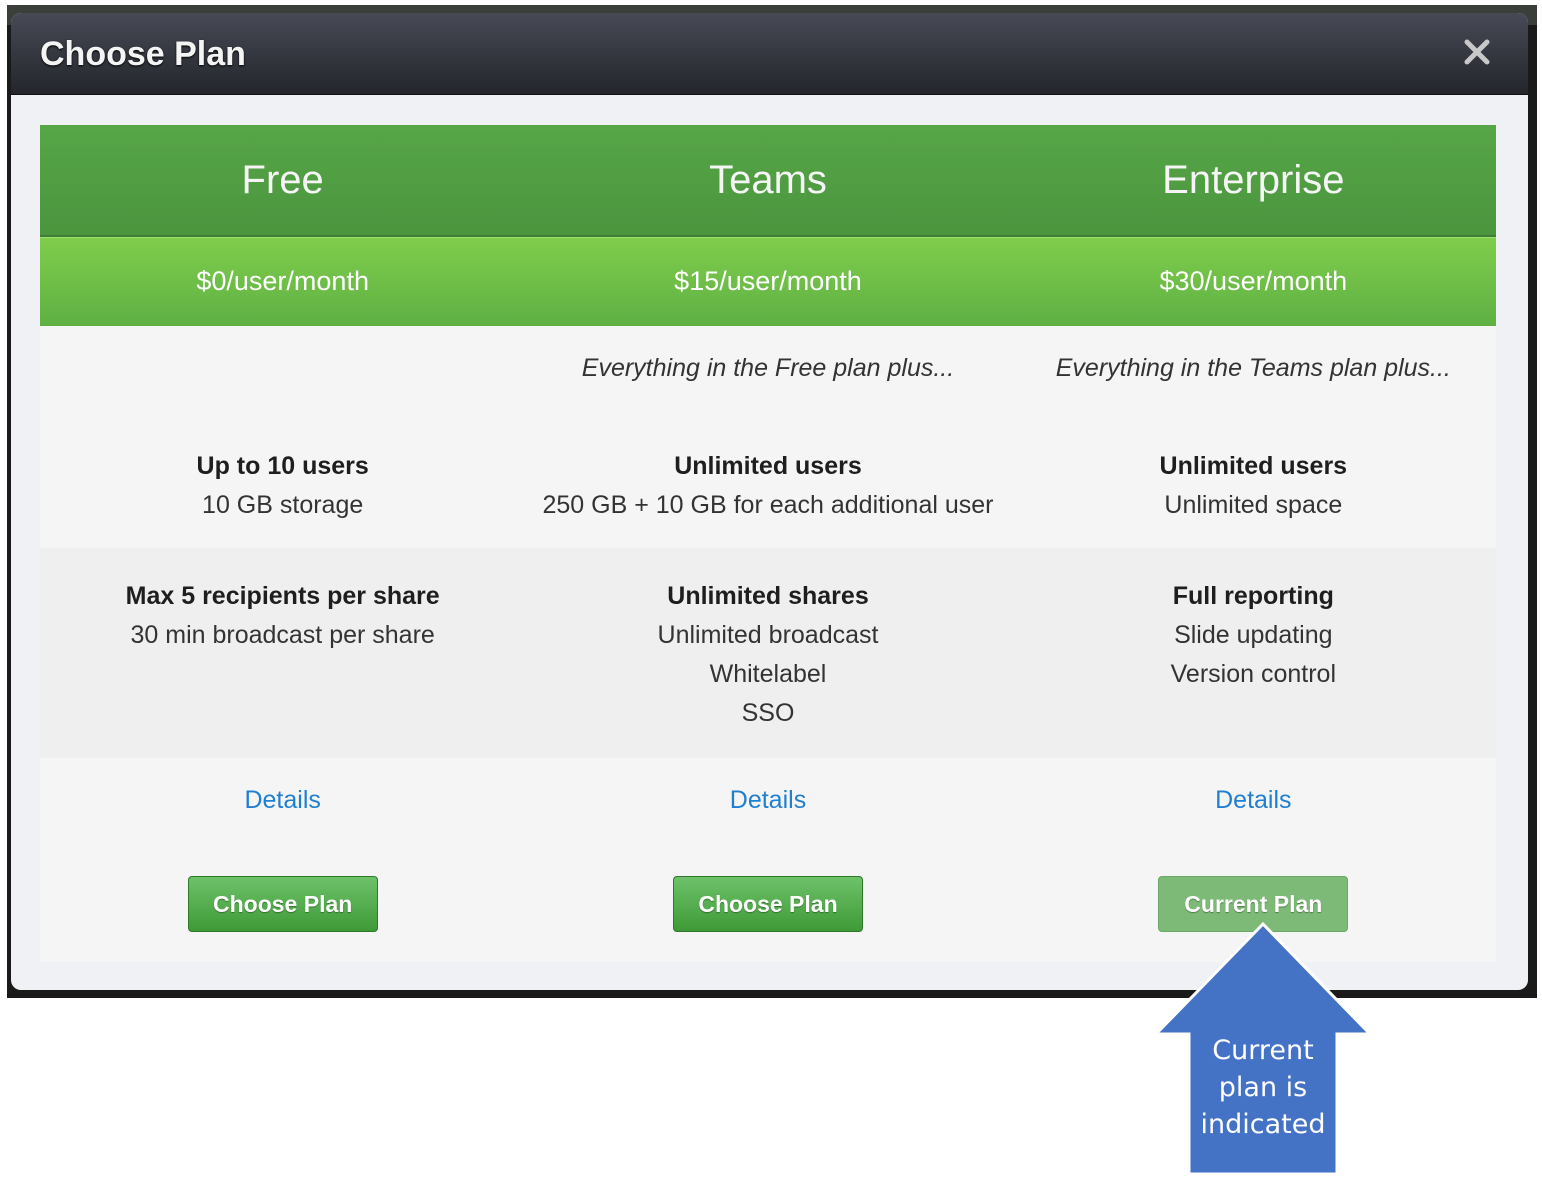 The image size is (1542, 1184). I want to click on share-feature: 30 min broadcast per share, so click(282, 635).